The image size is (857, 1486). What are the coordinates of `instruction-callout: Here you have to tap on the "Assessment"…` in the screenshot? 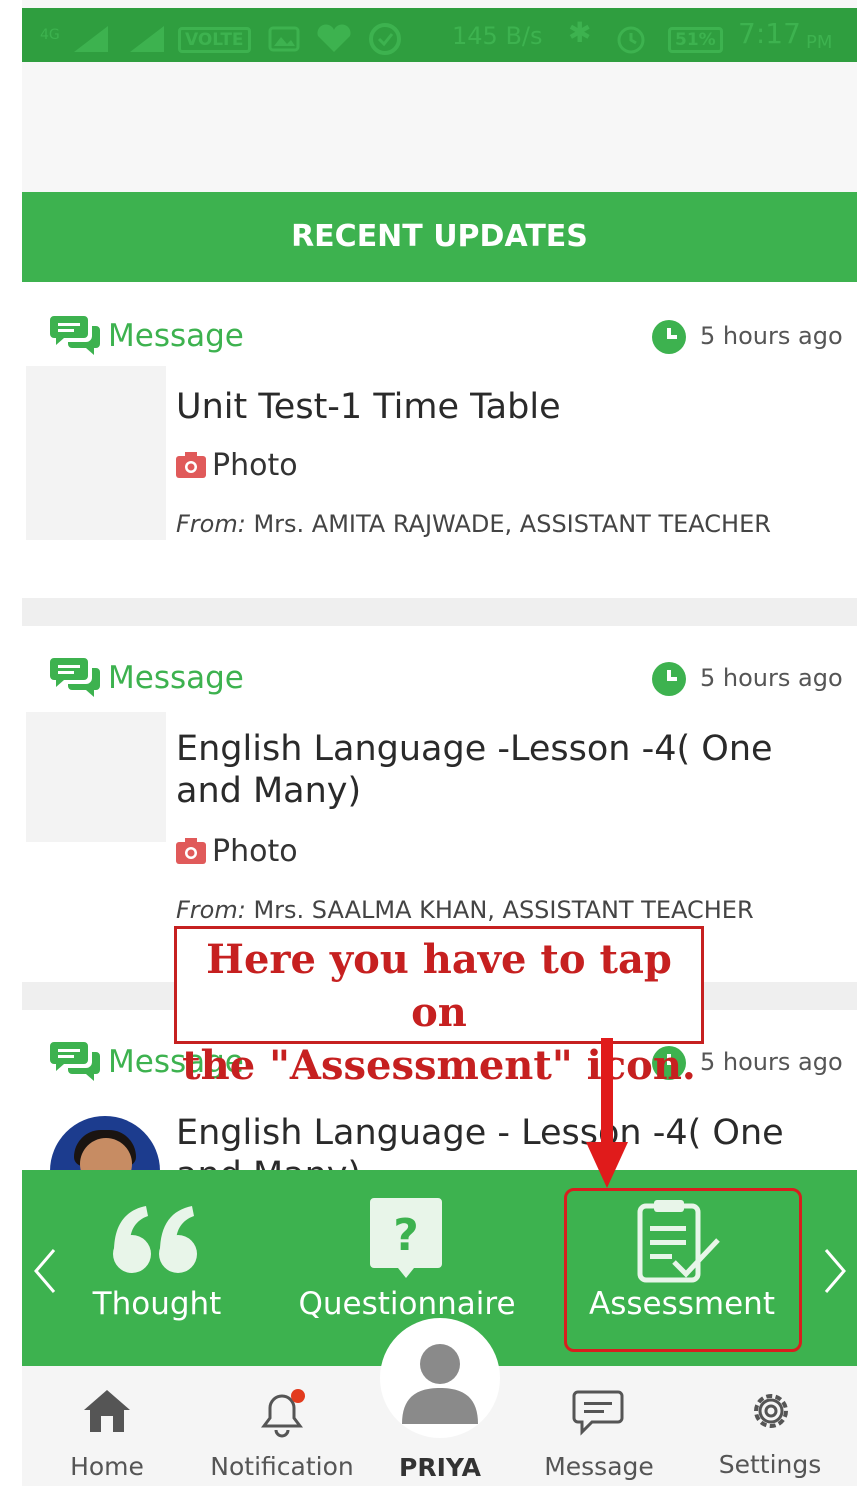 It's located at (439, 1007).